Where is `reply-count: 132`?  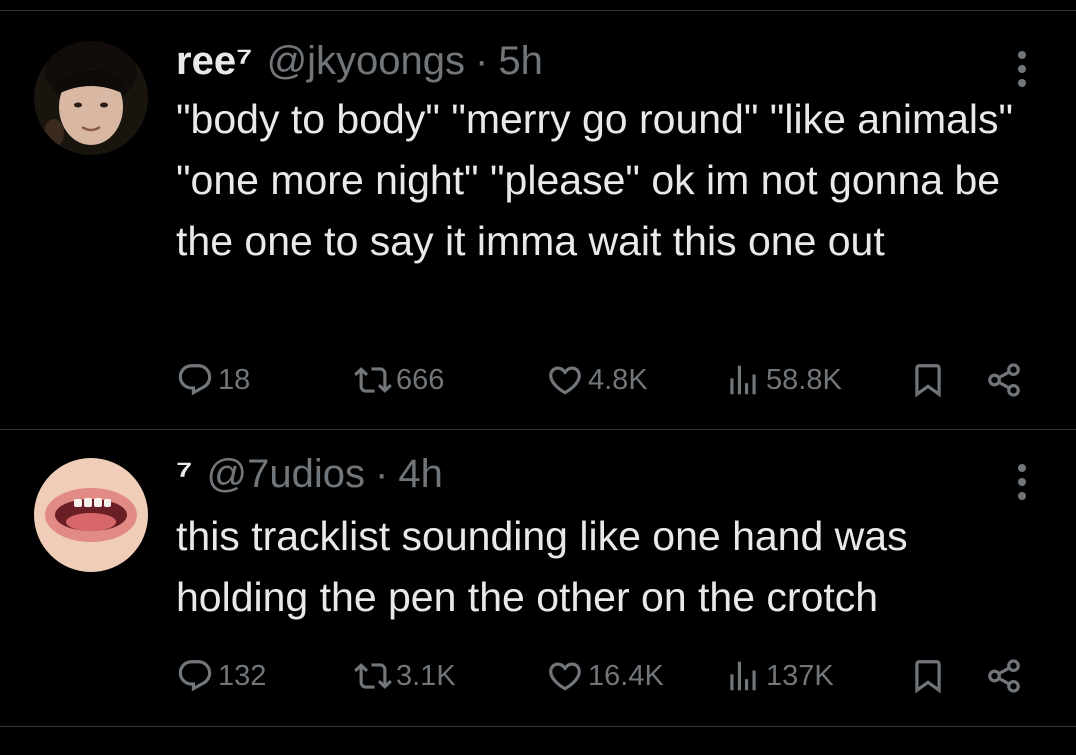 reply-count: 132 is located at coordinates (242, 675).